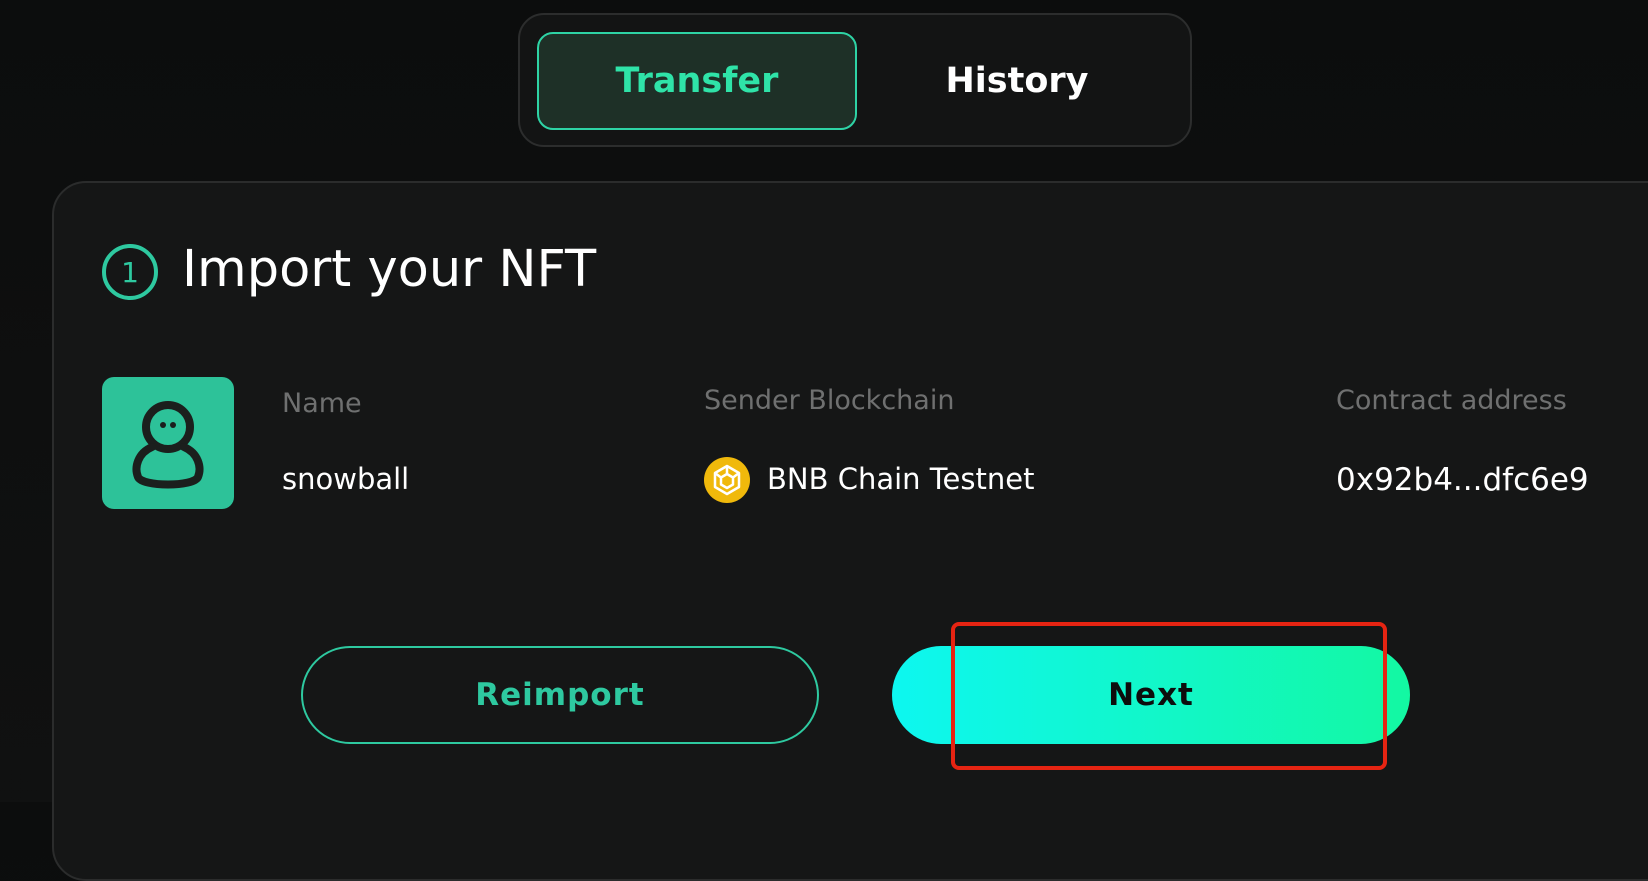 The height and width of the screenshot is (881, 1648). Describe the element at coordinates (901, 479) in the screenshot. I see `sender-blockchain-value: BNB Chain Testnet` at that location.